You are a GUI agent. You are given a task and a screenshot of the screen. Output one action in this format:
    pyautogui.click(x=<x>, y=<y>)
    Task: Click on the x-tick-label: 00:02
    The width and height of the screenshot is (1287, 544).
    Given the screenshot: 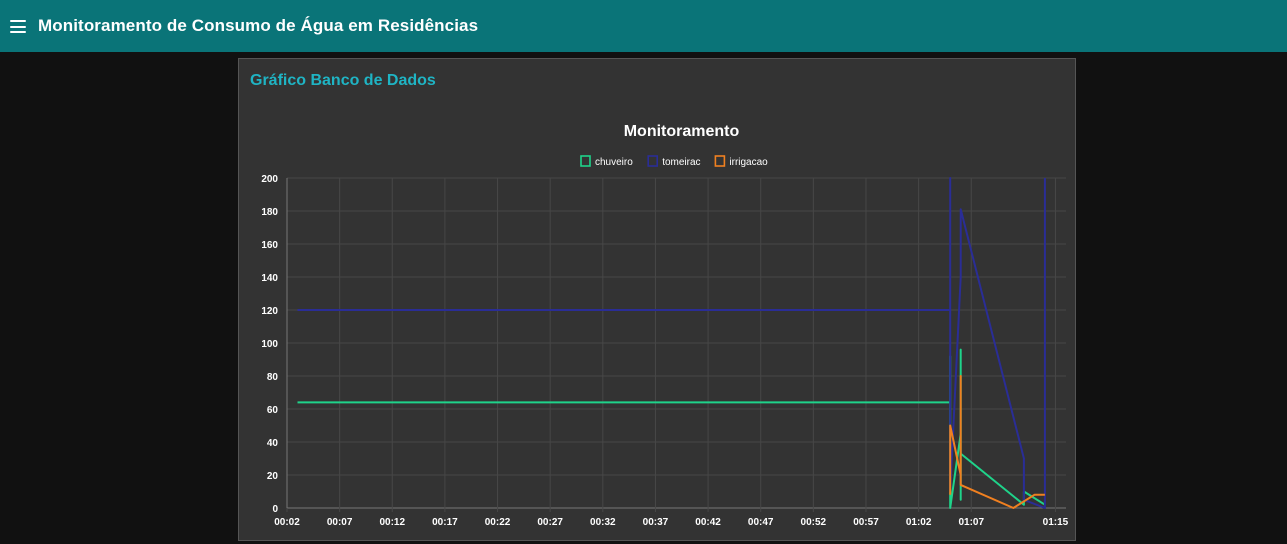 What is the action you would take?
    pyautogui.click(x=287, y=522)
    